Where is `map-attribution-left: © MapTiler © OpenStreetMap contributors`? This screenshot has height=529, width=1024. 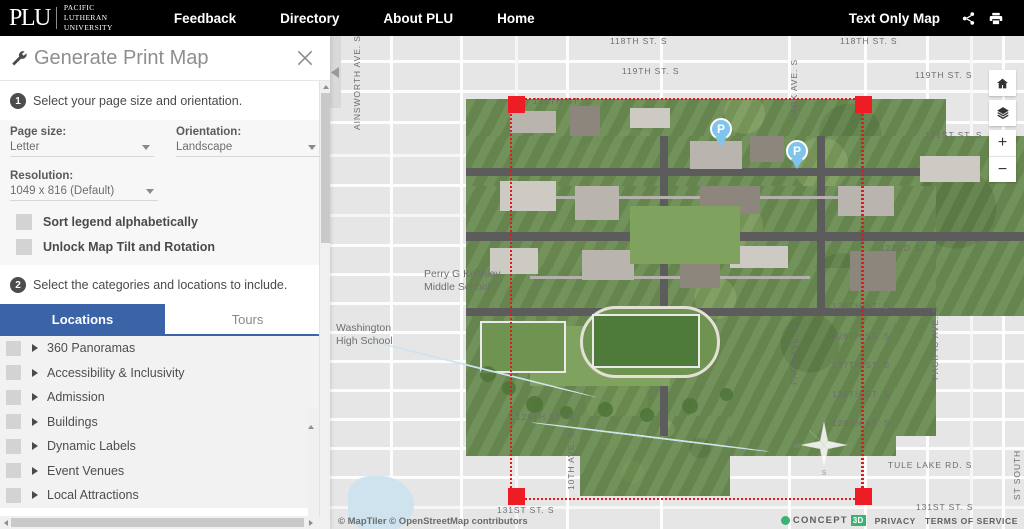
map-attribution-left: © MapTiler © OpenStreetMap contributors is located at coordinates (433, 521).